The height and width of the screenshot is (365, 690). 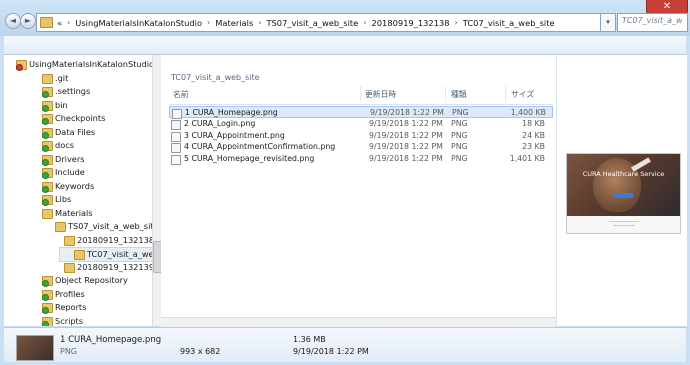 What do you see at coordinates (35, 348) in the screenshot?
I see `details-thumbnail` at bounding box center [35, 348].